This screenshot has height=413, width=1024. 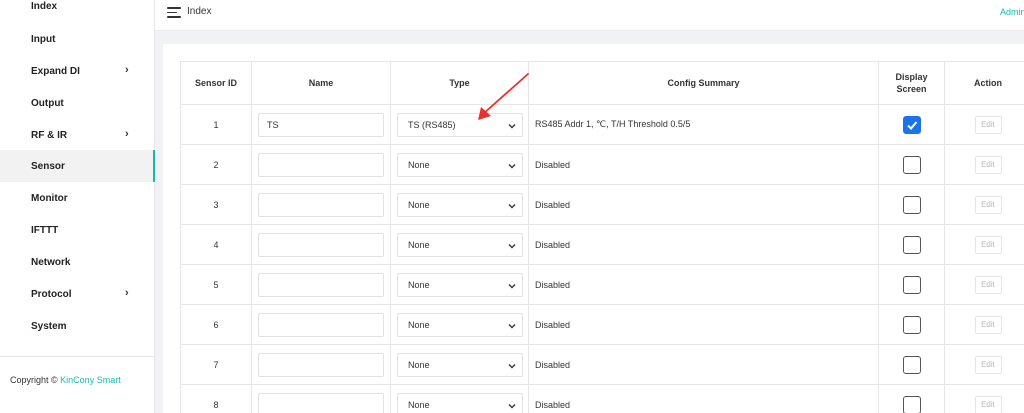 I want to click on sidebar-item-expand-di: Expand DI ›, so click(x=77, y=71).